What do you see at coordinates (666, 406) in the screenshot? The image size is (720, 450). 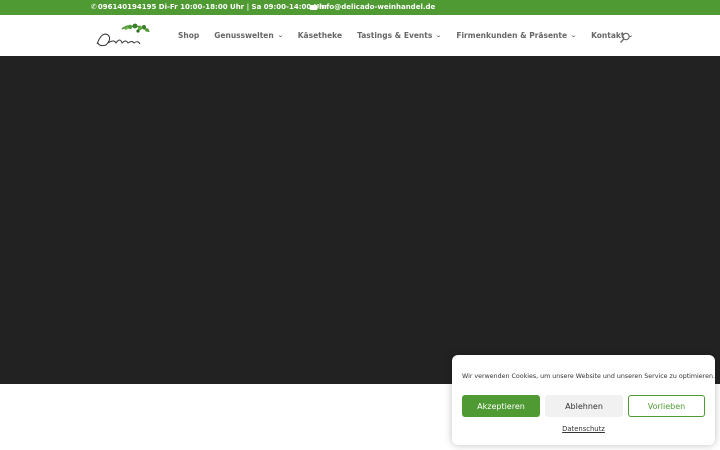 I see `cookie-preferences-button: Vorlieben` at bounding box center [666, 406].